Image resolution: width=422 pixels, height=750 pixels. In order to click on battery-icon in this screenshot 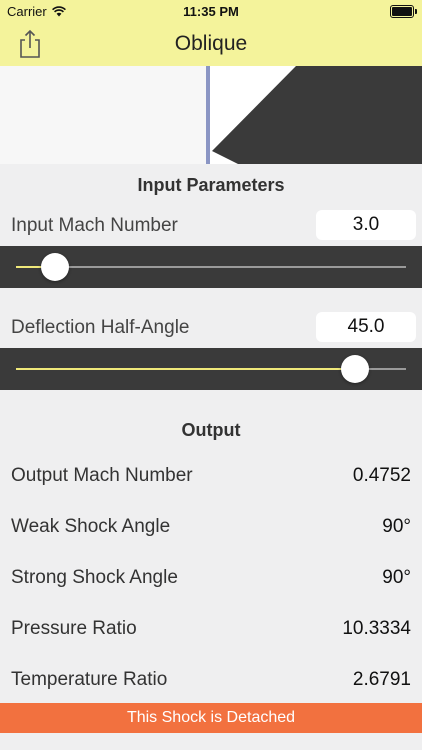, I will do `click(403, 11)`.